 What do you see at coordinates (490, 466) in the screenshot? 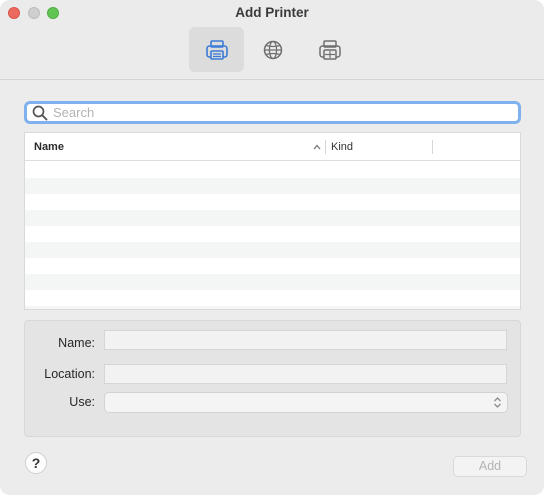
I see `add-button: Add` at bounding box center [490, 466].